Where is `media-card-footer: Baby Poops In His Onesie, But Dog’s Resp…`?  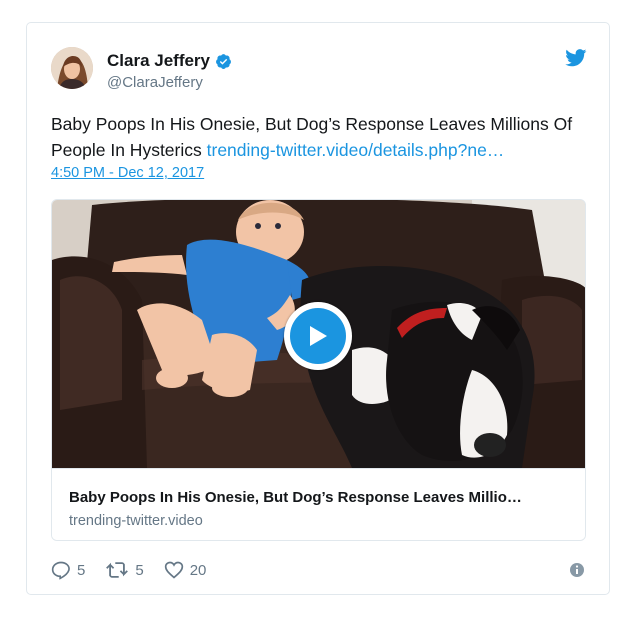
media-card-footer: Baby Poops In His Onesie, But Dog’s Resp… is located at coordinates (318, 504).